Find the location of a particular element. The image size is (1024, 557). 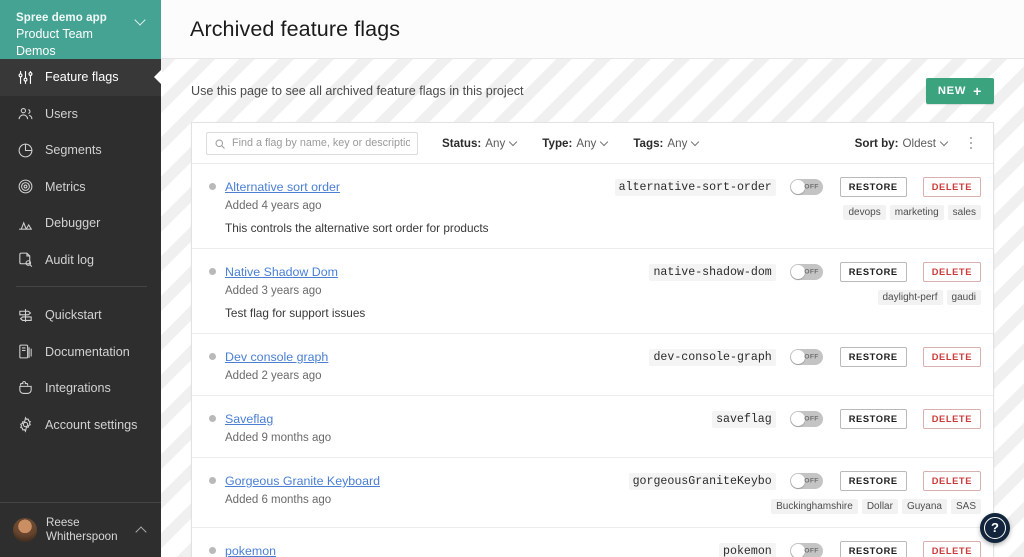

tag: marketing is located at coordinates (916, 212).